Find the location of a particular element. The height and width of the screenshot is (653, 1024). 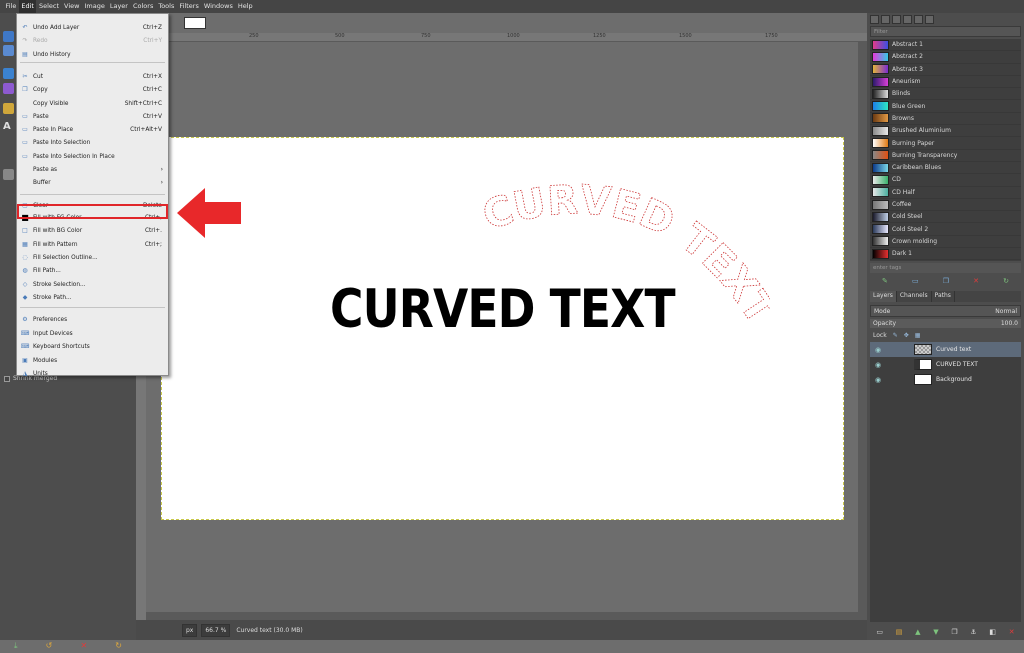

menu-item-buffer: Buffer › is located at coordinates (92, 182).